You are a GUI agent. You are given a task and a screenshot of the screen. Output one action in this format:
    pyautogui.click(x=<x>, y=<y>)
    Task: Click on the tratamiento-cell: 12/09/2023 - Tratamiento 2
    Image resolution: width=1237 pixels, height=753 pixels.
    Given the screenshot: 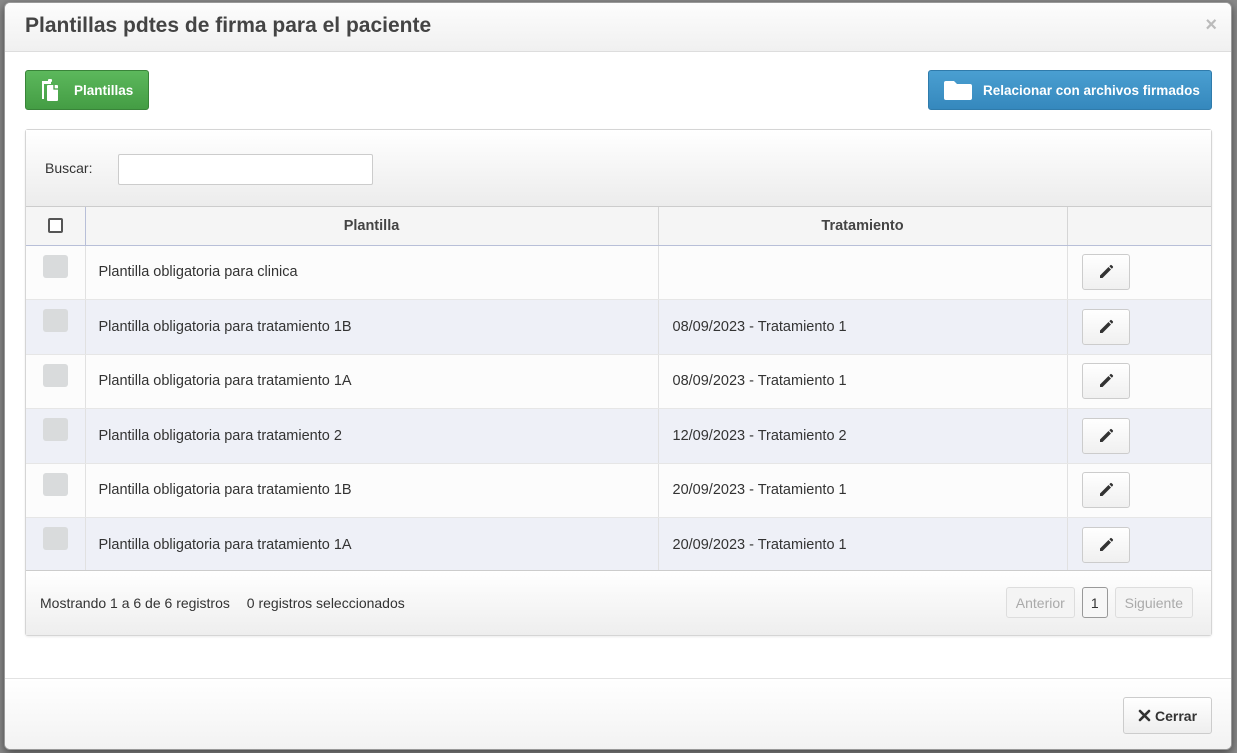 What is the action you would take?
    pyautogui.click(x=863, y=436)
    